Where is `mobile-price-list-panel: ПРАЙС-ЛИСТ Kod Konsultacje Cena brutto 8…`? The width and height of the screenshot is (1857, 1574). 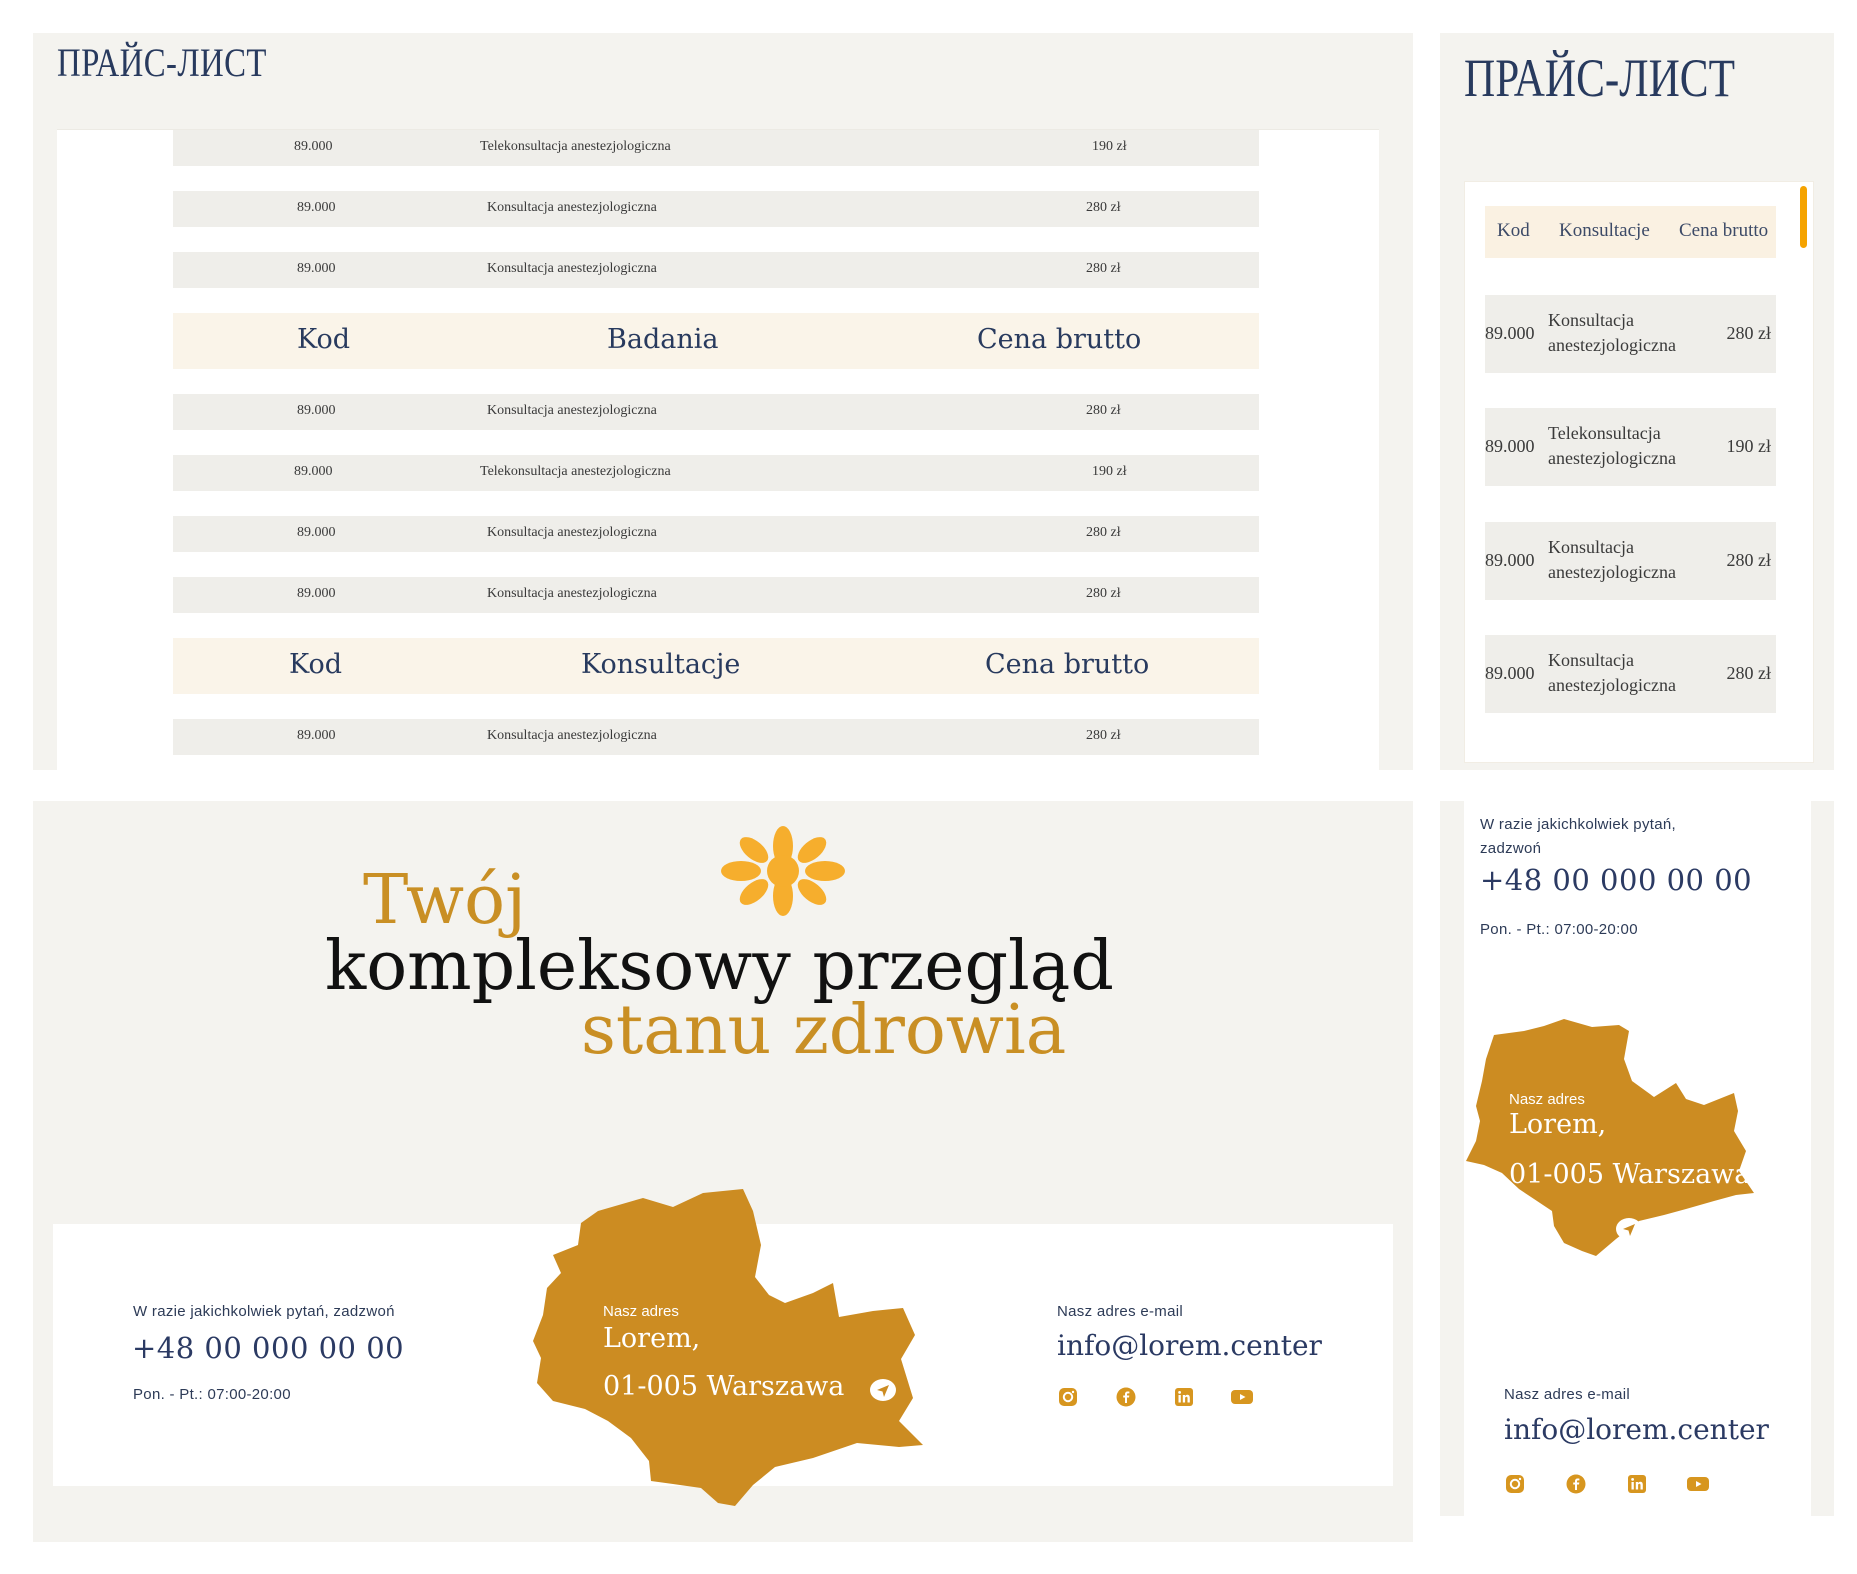 mobile-price-list-panel: ПРАЙС-ЛИСТ Kod Konsultacje Cena brutto 8… is located at coordinates (1637, 401).